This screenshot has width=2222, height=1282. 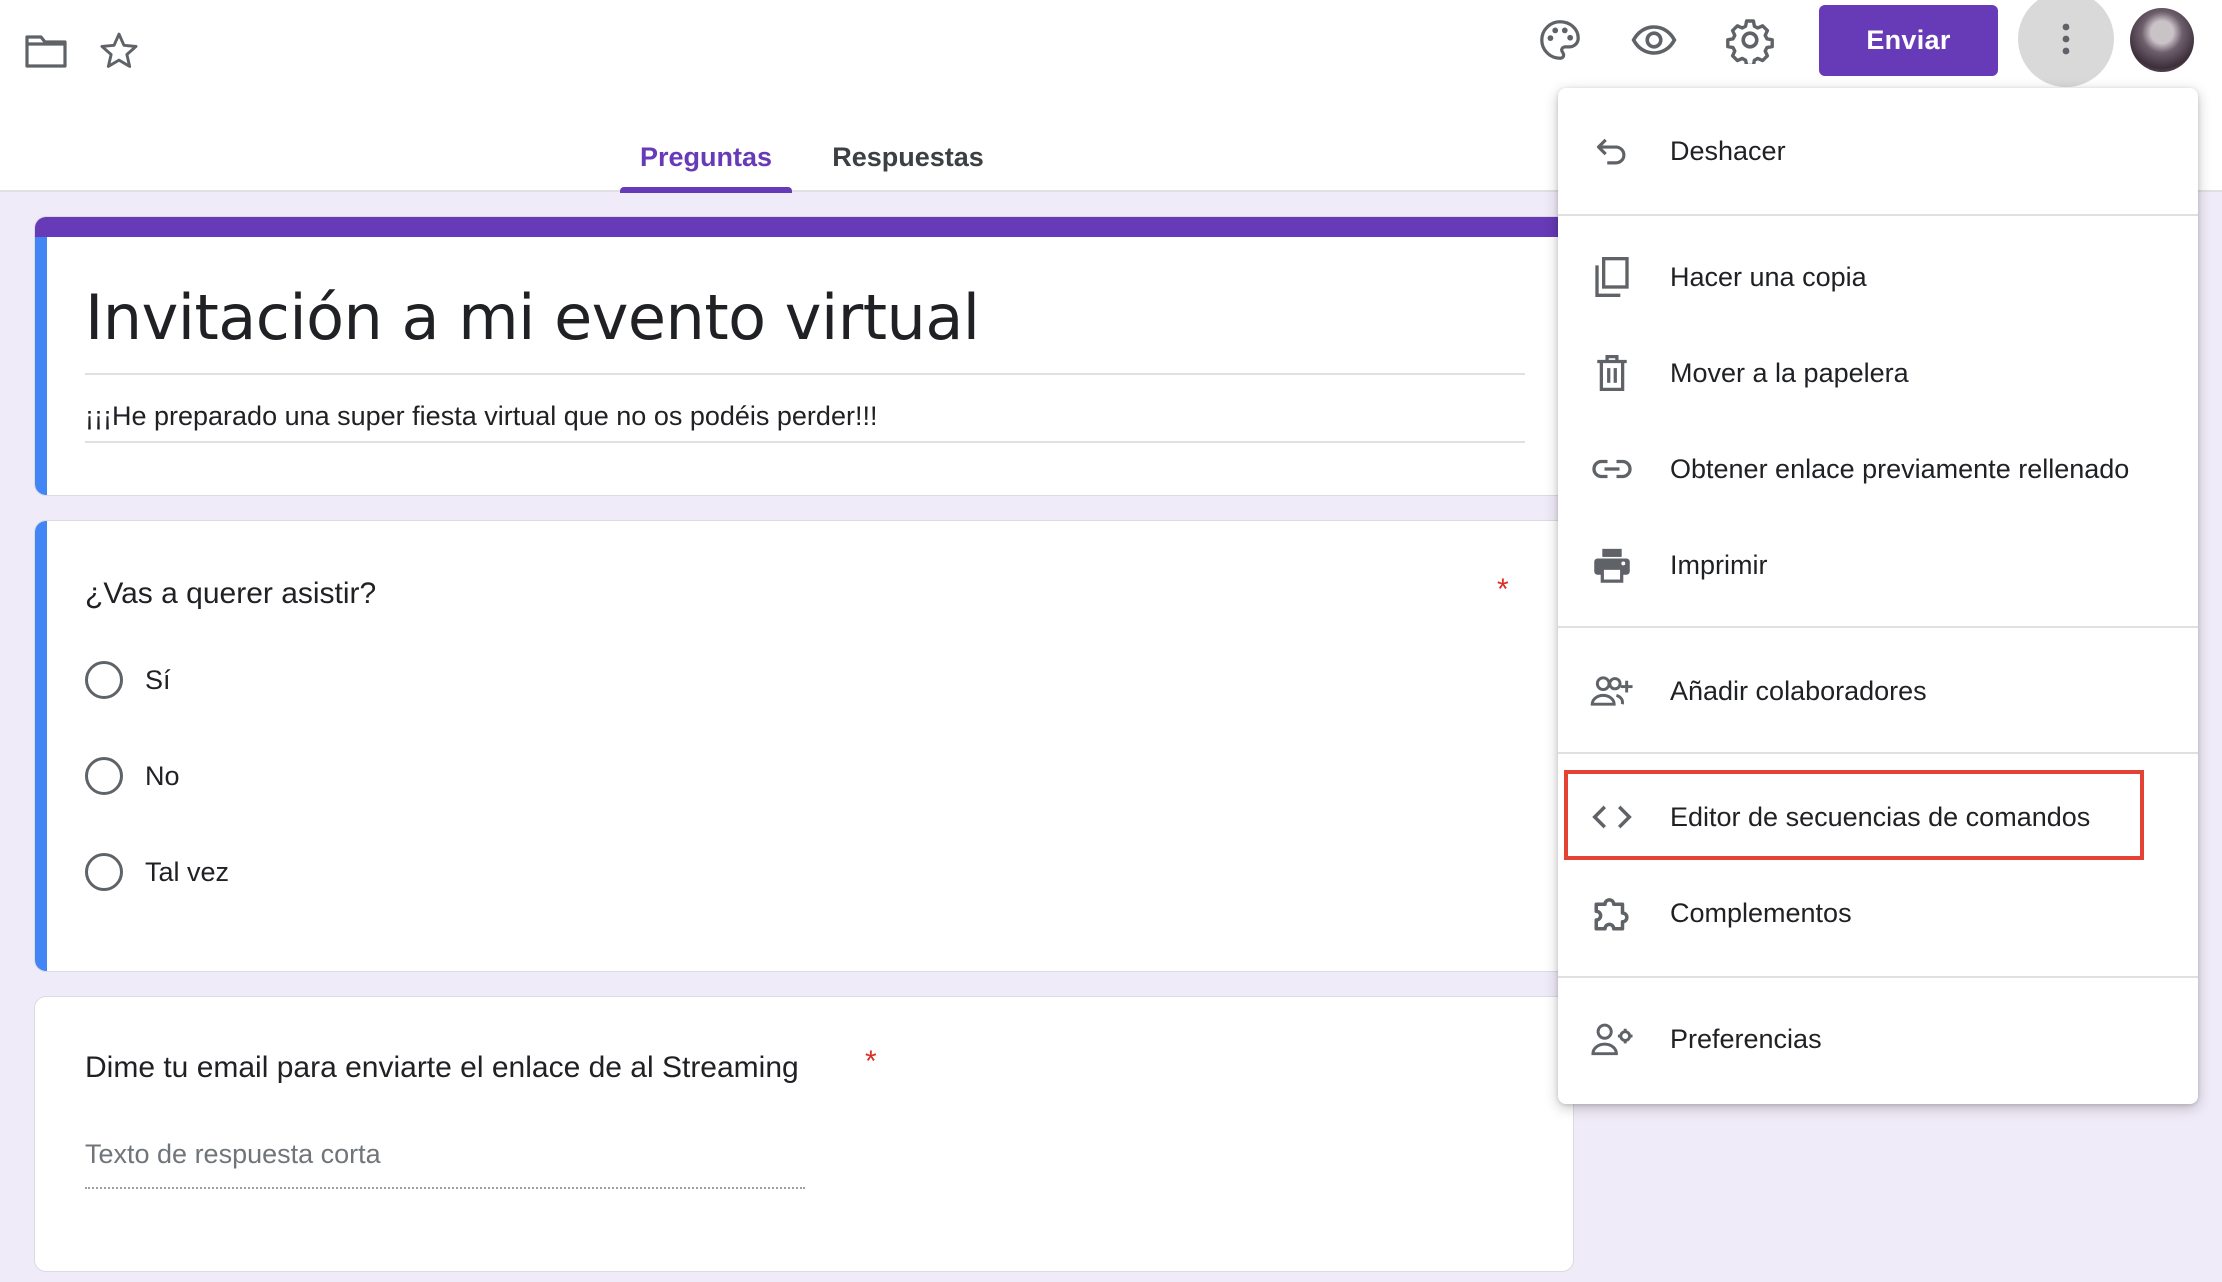 I want to click on menu-item-undo: Deshacer, so click(x=1878, y=151).